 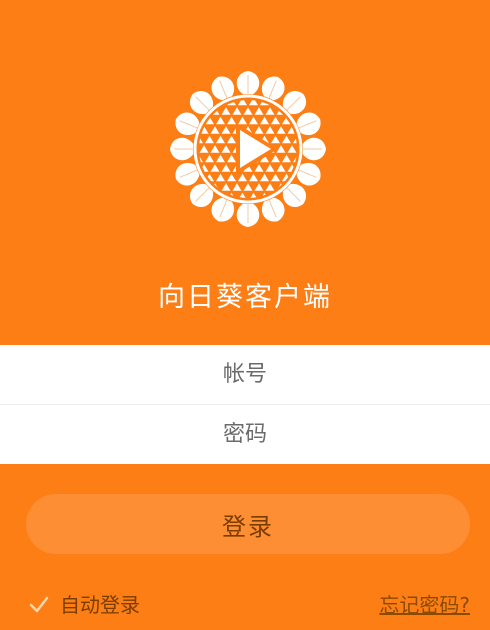 I want to click on auto-login-checkbox: 自动登录, so click(x=84, y=605).